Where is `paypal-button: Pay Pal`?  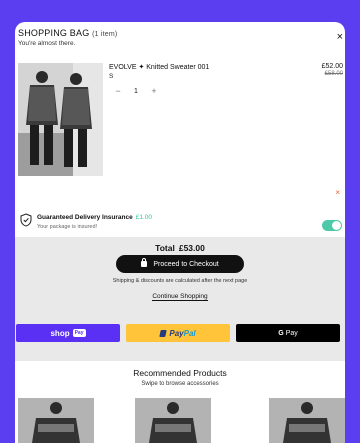 paypal-button: Pay Pal is located at coordinates (178, 333).